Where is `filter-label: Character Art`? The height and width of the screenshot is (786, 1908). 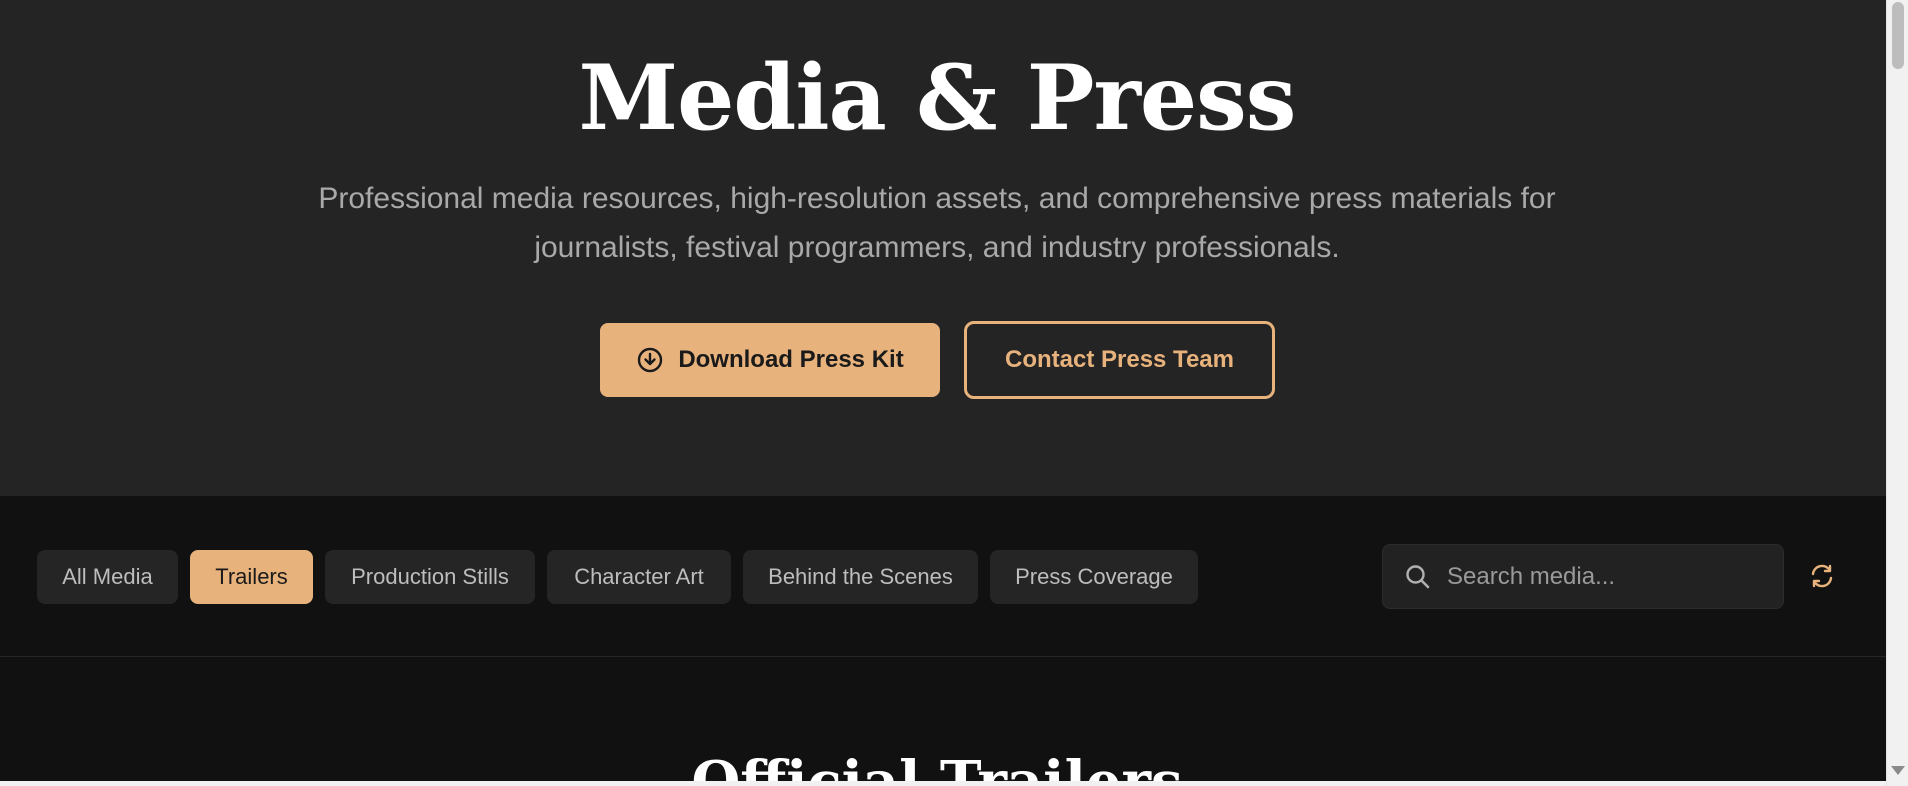
filter-label: Character Art is located at coordinates (639, 576).